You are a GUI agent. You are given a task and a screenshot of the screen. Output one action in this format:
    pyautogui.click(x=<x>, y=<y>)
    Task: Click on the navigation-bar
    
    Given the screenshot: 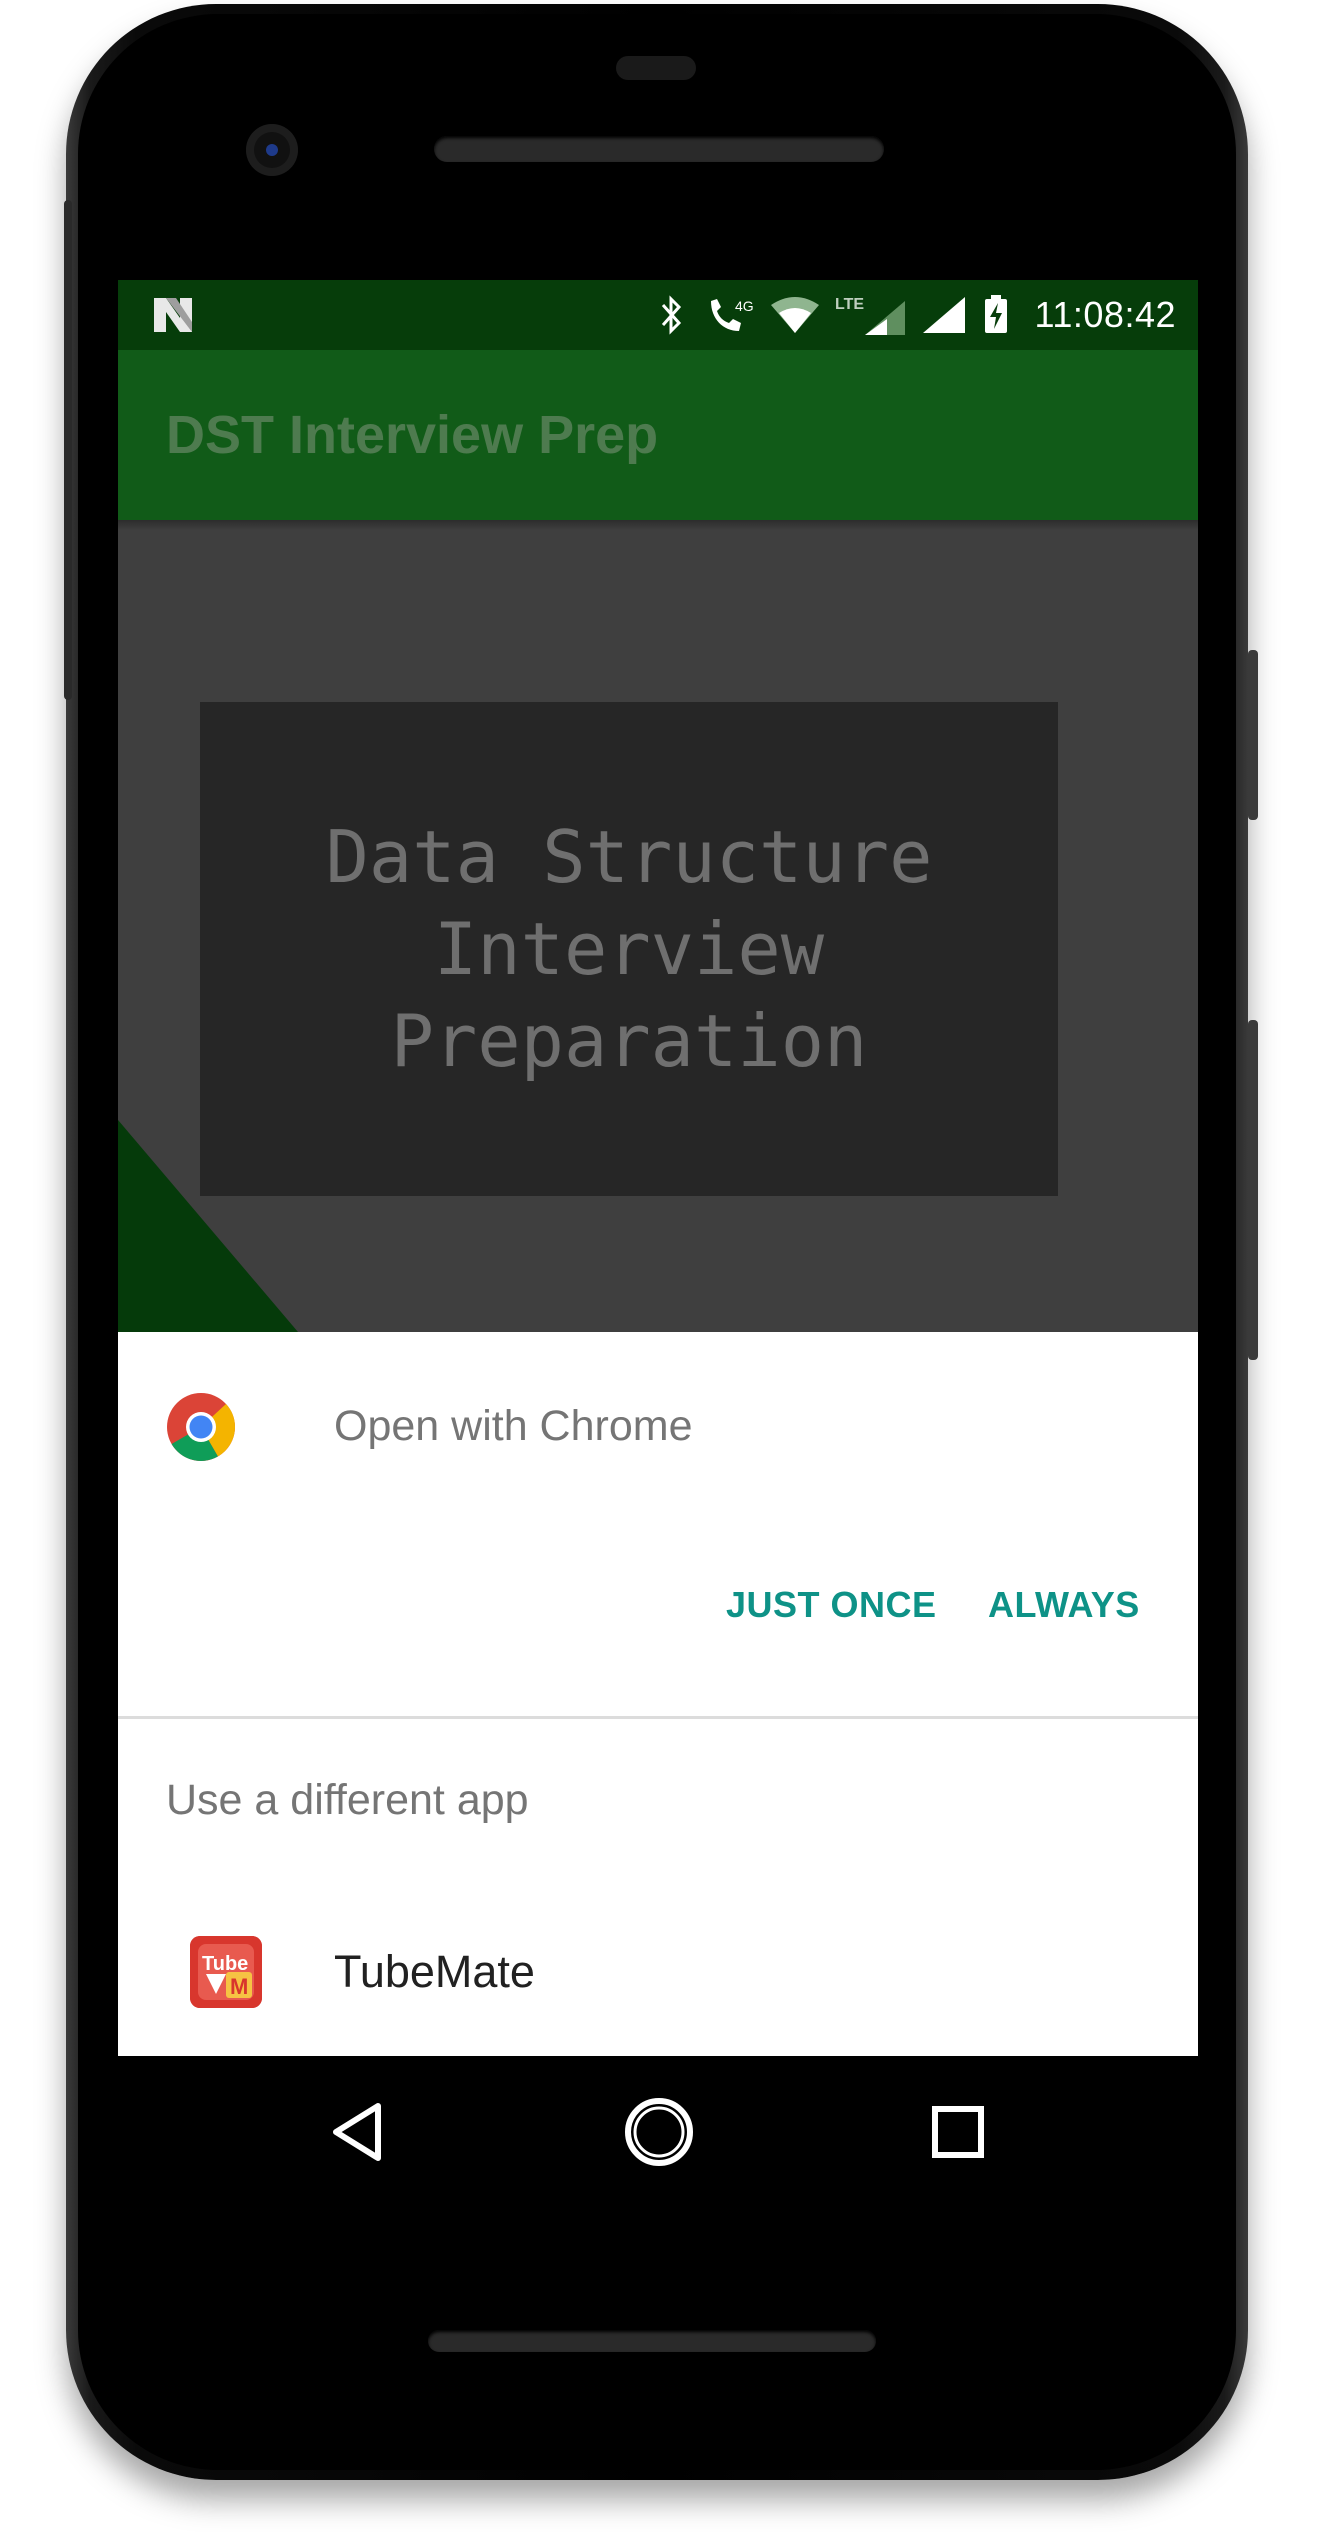 What is the action you would take?
    pyautogui.click(x=658, y=2128)
    